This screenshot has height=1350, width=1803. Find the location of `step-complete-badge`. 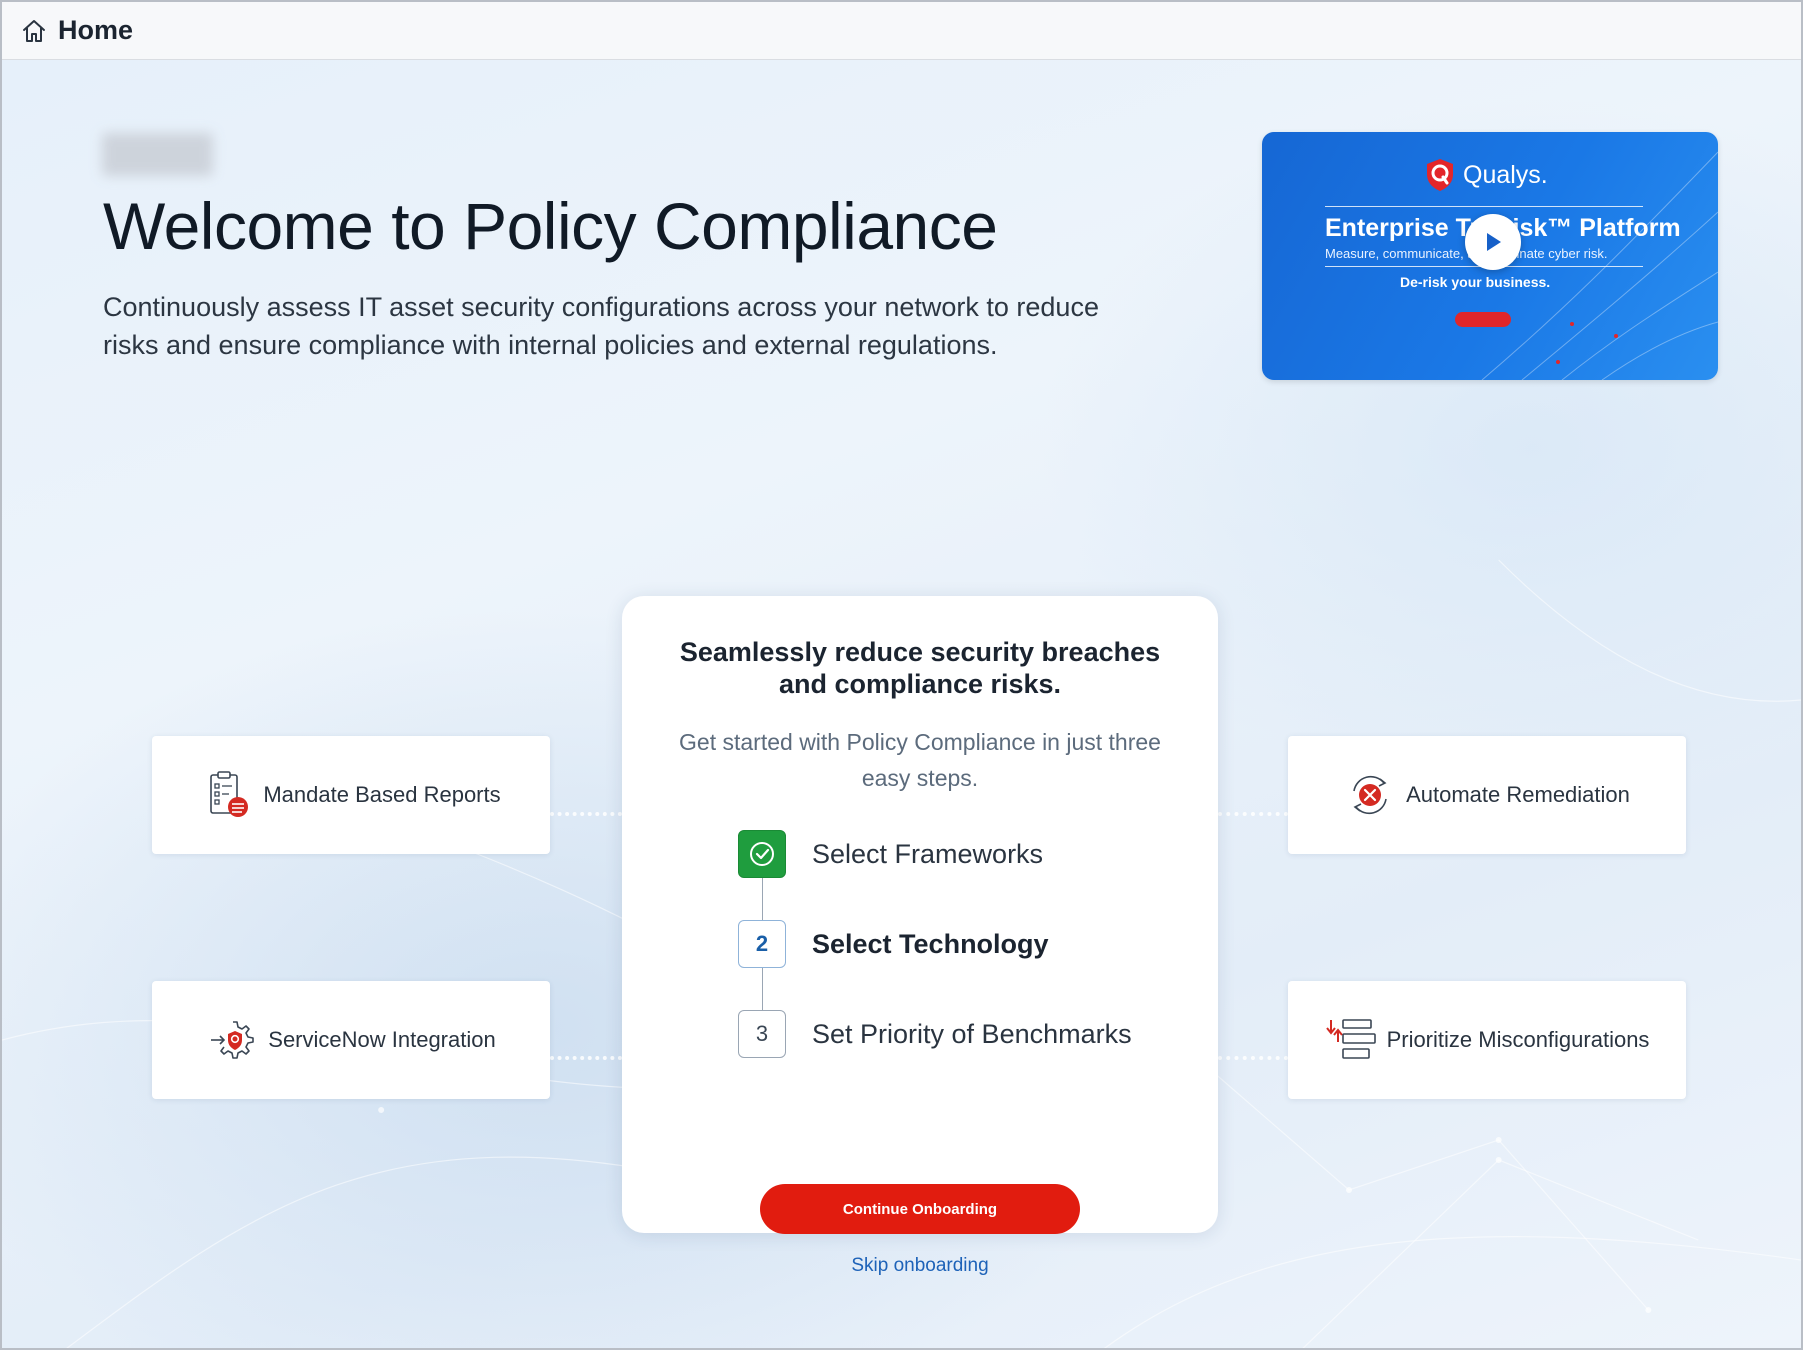

step-complete-badge is located at coordinates (762, 854).